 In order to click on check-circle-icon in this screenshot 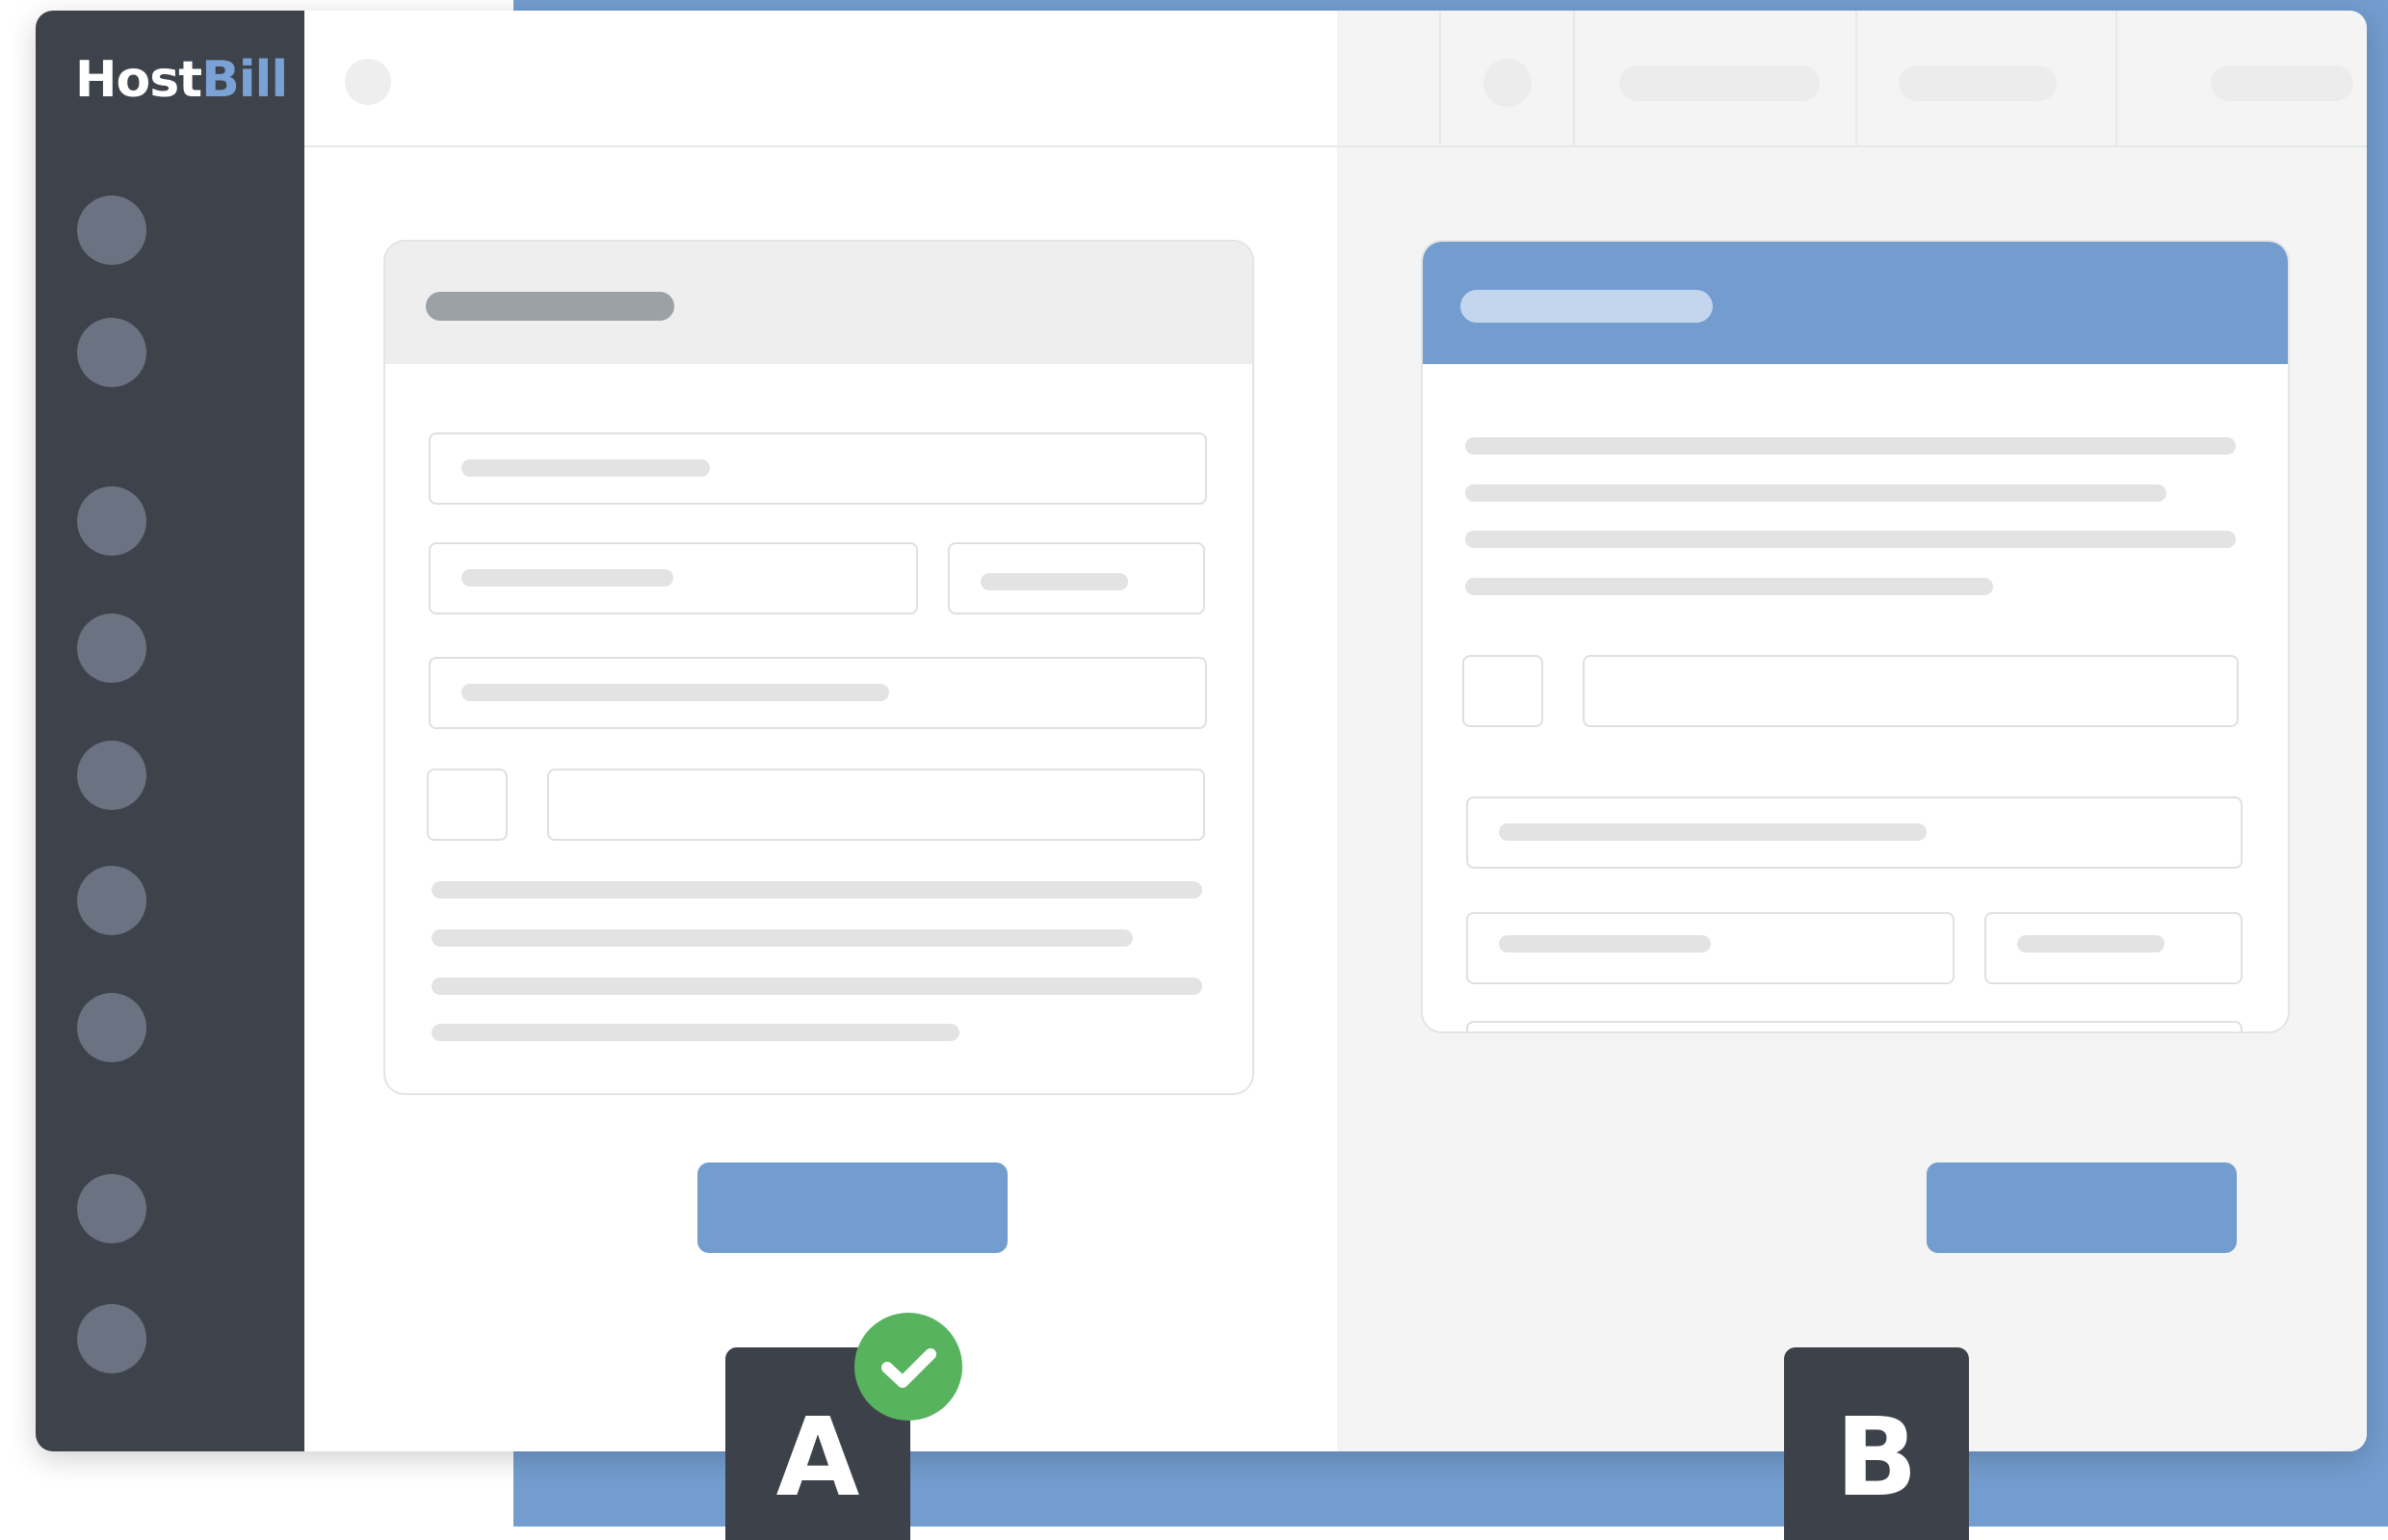, I will do `click(908, 1367)`.